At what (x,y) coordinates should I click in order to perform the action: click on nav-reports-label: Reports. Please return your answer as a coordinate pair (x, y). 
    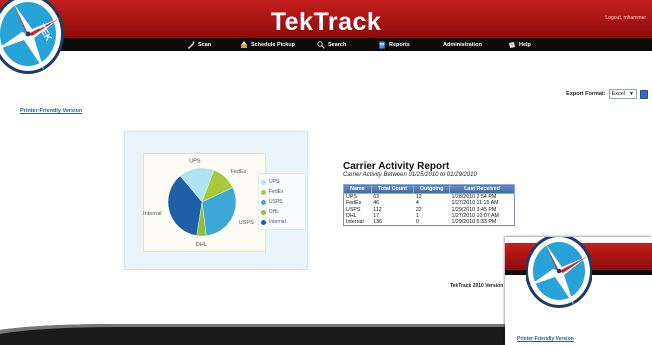
    Looking at the image, I should click on (399, 44).